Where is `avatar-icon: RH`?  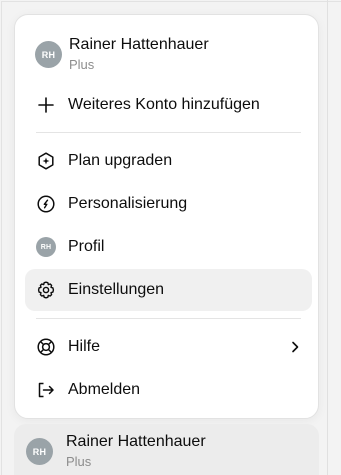
avatar-icon: RH is located at coordinates (46, 247).